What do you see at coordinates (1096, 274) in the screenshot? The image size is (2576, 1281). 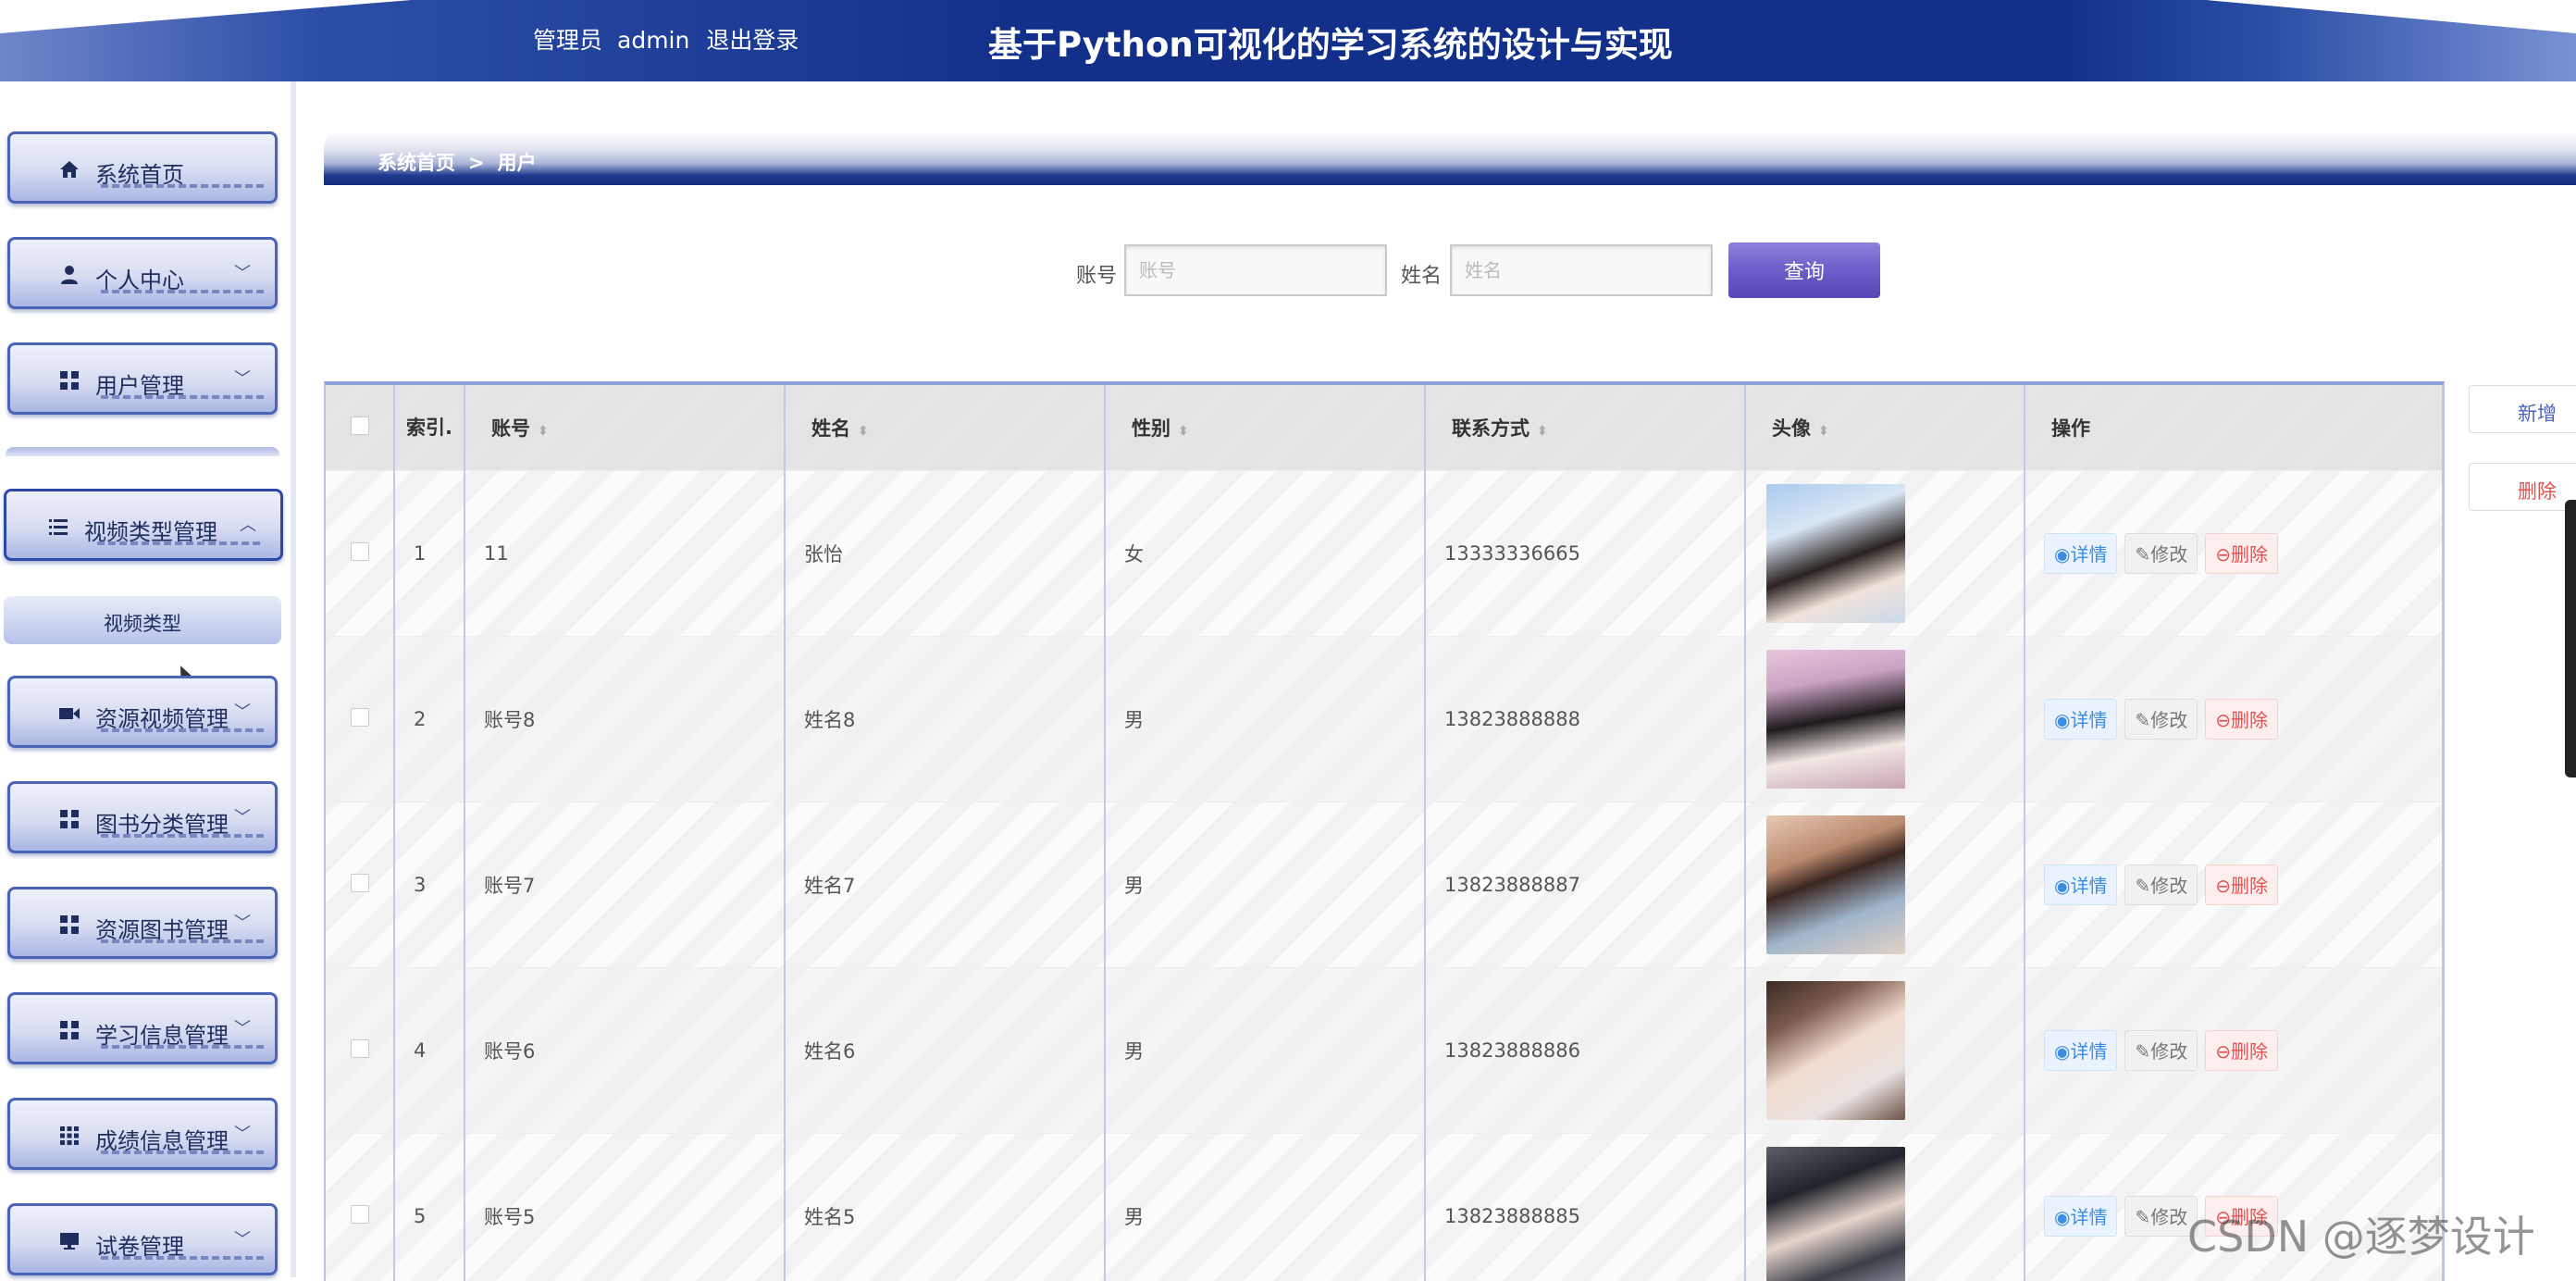 I see `account-search-label: 账号` at bounding box center [1096, 274].